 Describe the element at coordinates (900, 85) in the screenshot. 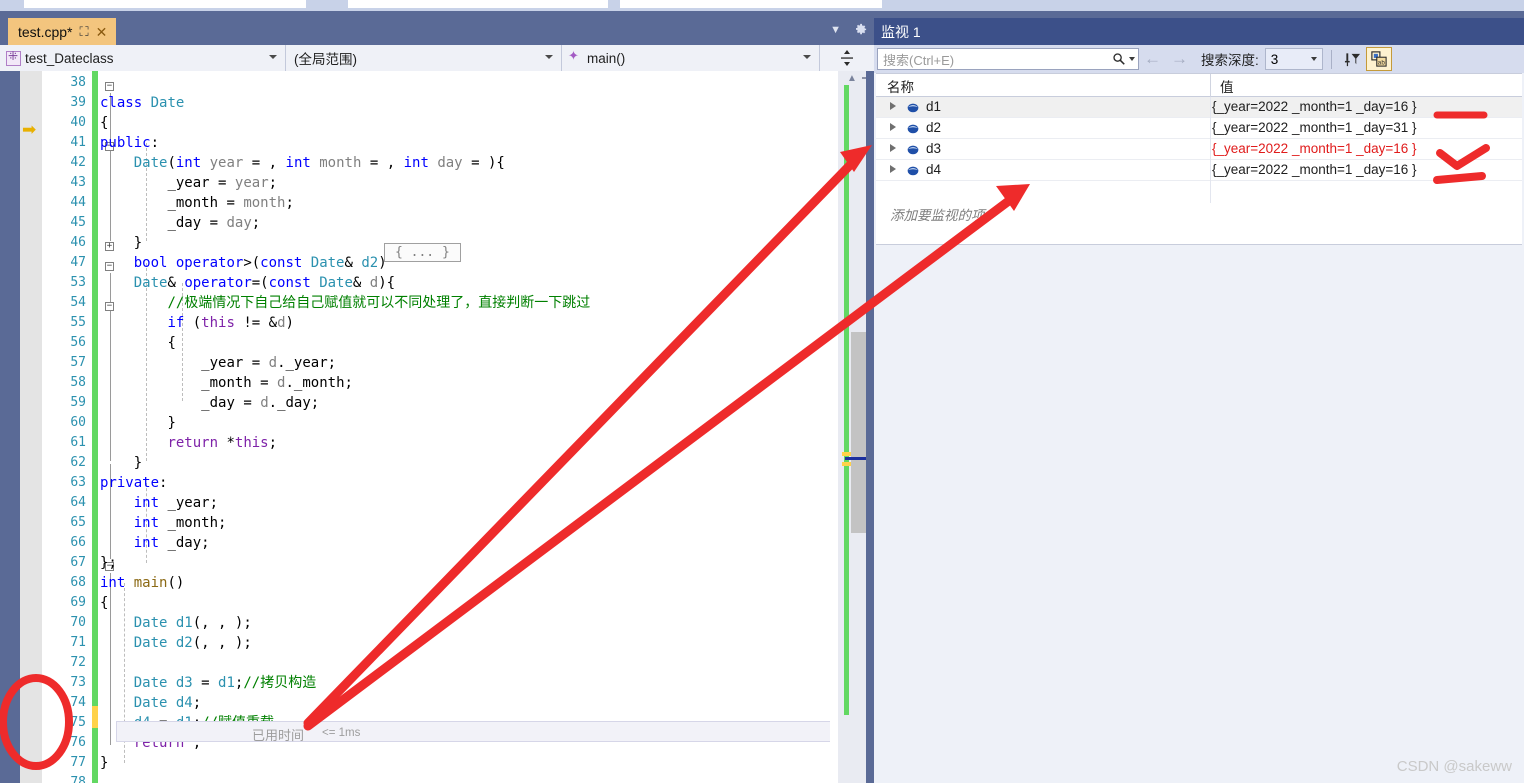

I see `column-header-name: 名称` at that location.